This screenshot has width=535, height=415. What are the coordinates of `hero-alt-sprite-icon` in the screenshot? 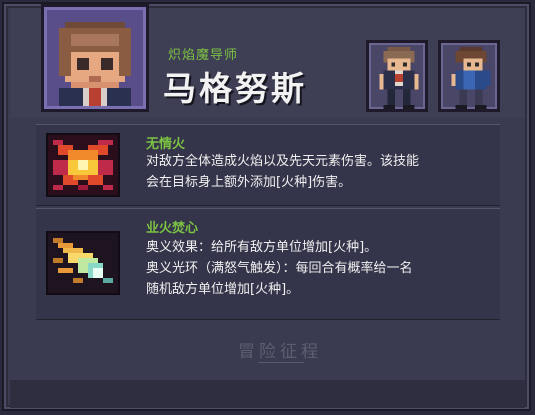 It's located at (471, 78).